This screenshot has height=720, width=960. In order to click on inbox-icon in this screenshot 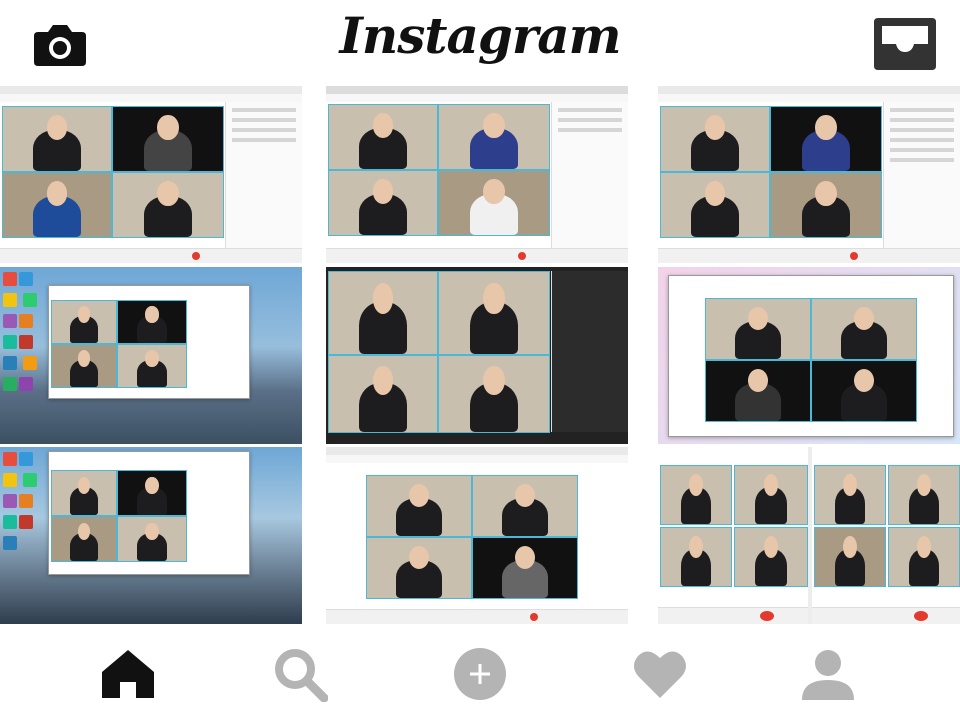, I will do `click(905, 44)`.